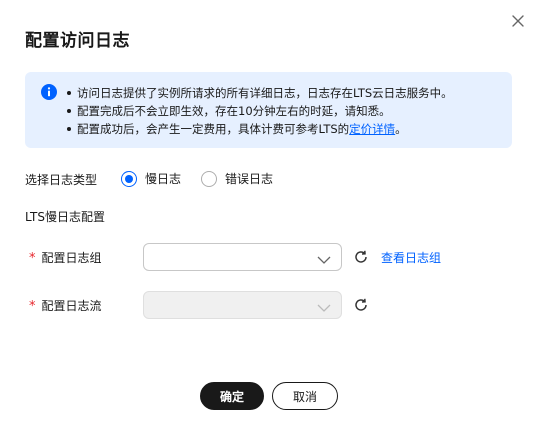  I want to click on radio-label: 错误日志, so click(249, 179).